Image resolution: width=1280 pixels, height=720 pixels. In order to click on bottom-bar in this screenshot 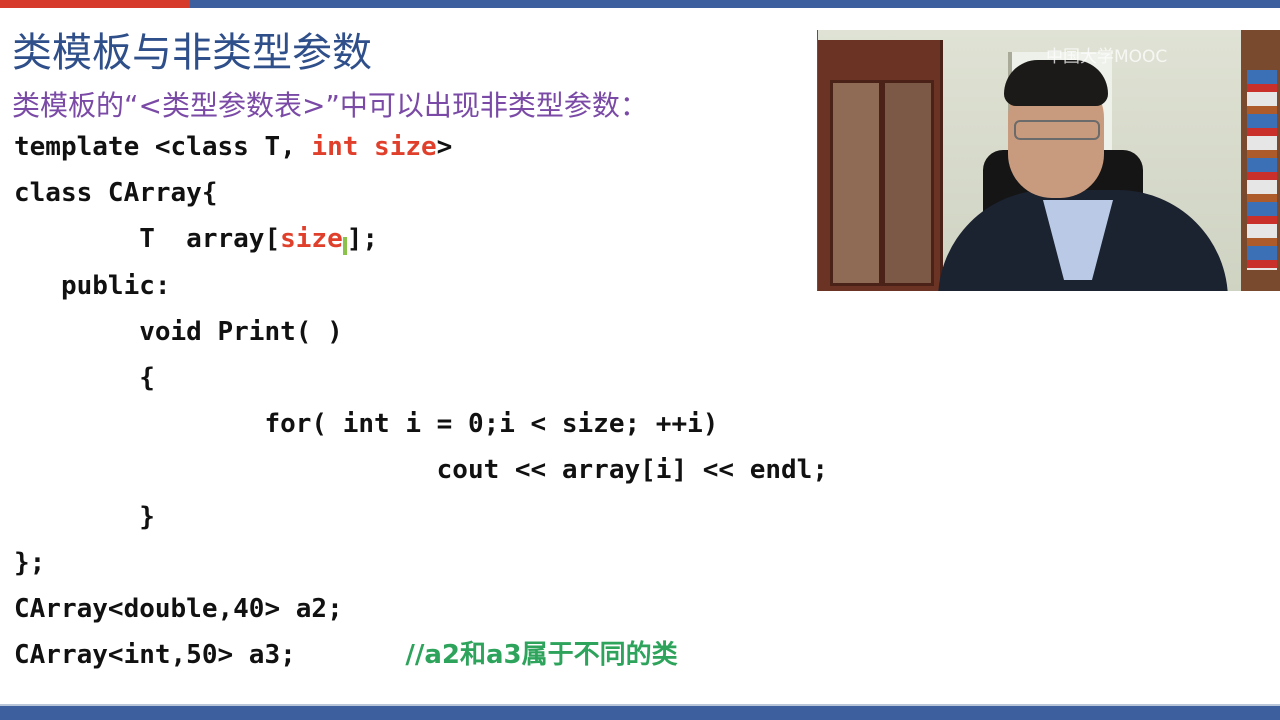, I will do `click(640, 713)`.